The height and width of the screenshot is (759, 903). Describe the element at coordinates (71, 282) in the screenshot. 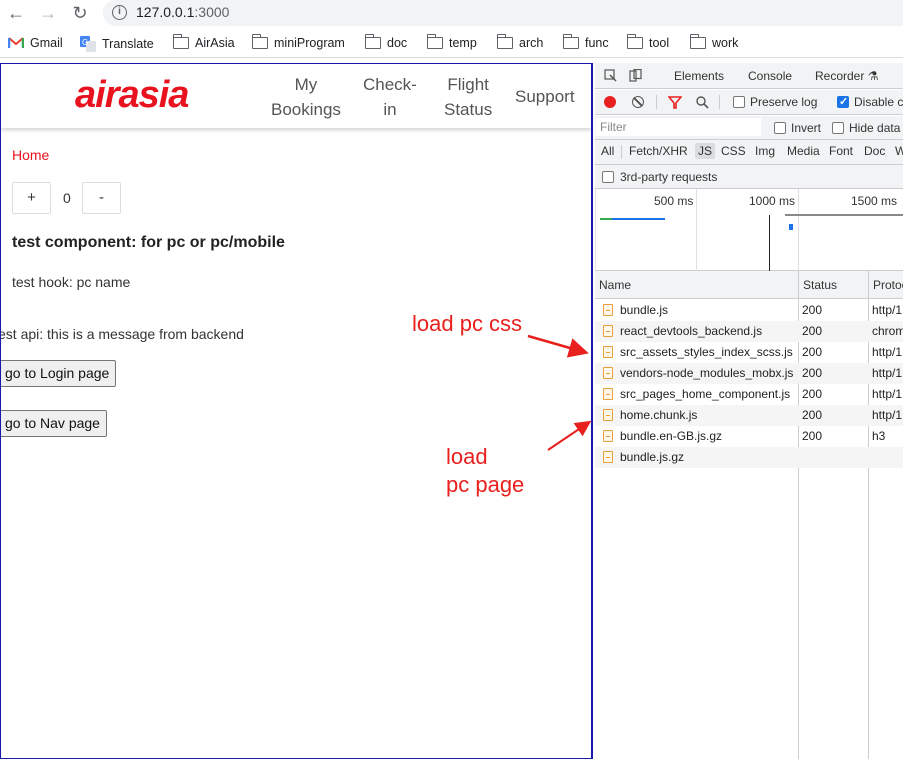

I see `hook-text: test hook: pc name` at that location.